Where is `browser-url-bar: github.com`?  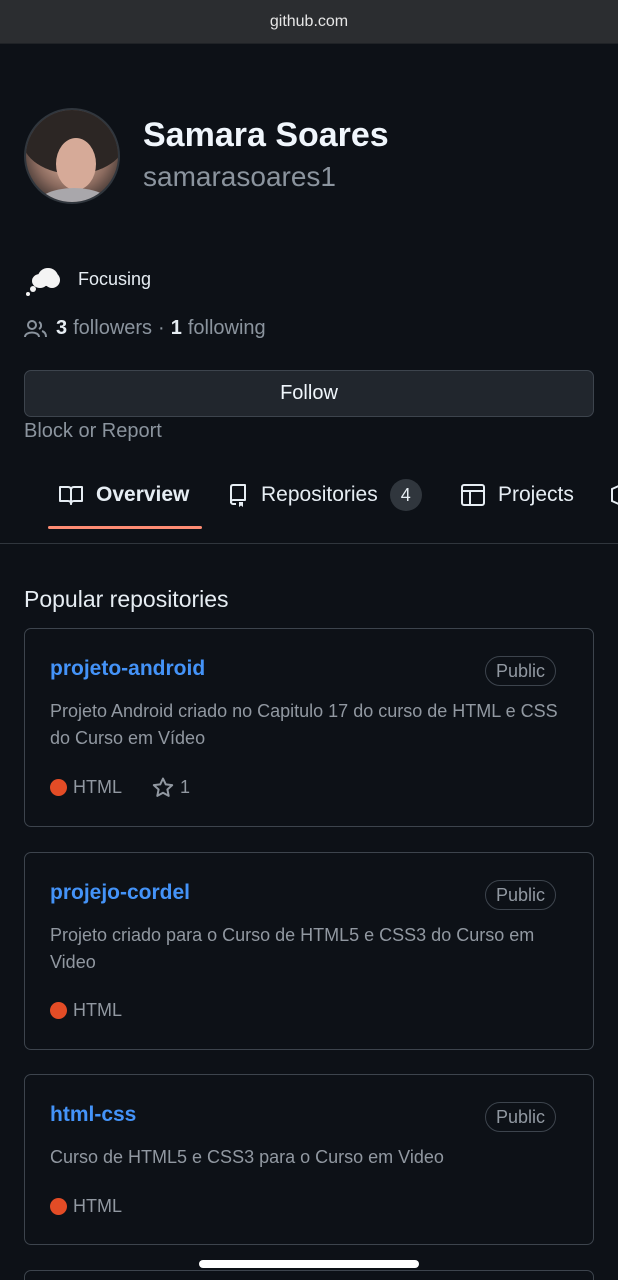 browser-url-bar: github.com is located at coordinates (309, 22).